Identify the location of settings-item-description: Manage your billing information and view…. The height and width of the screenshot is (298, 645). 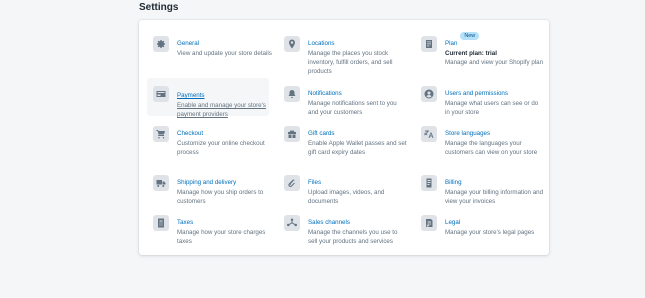
(494, 197).